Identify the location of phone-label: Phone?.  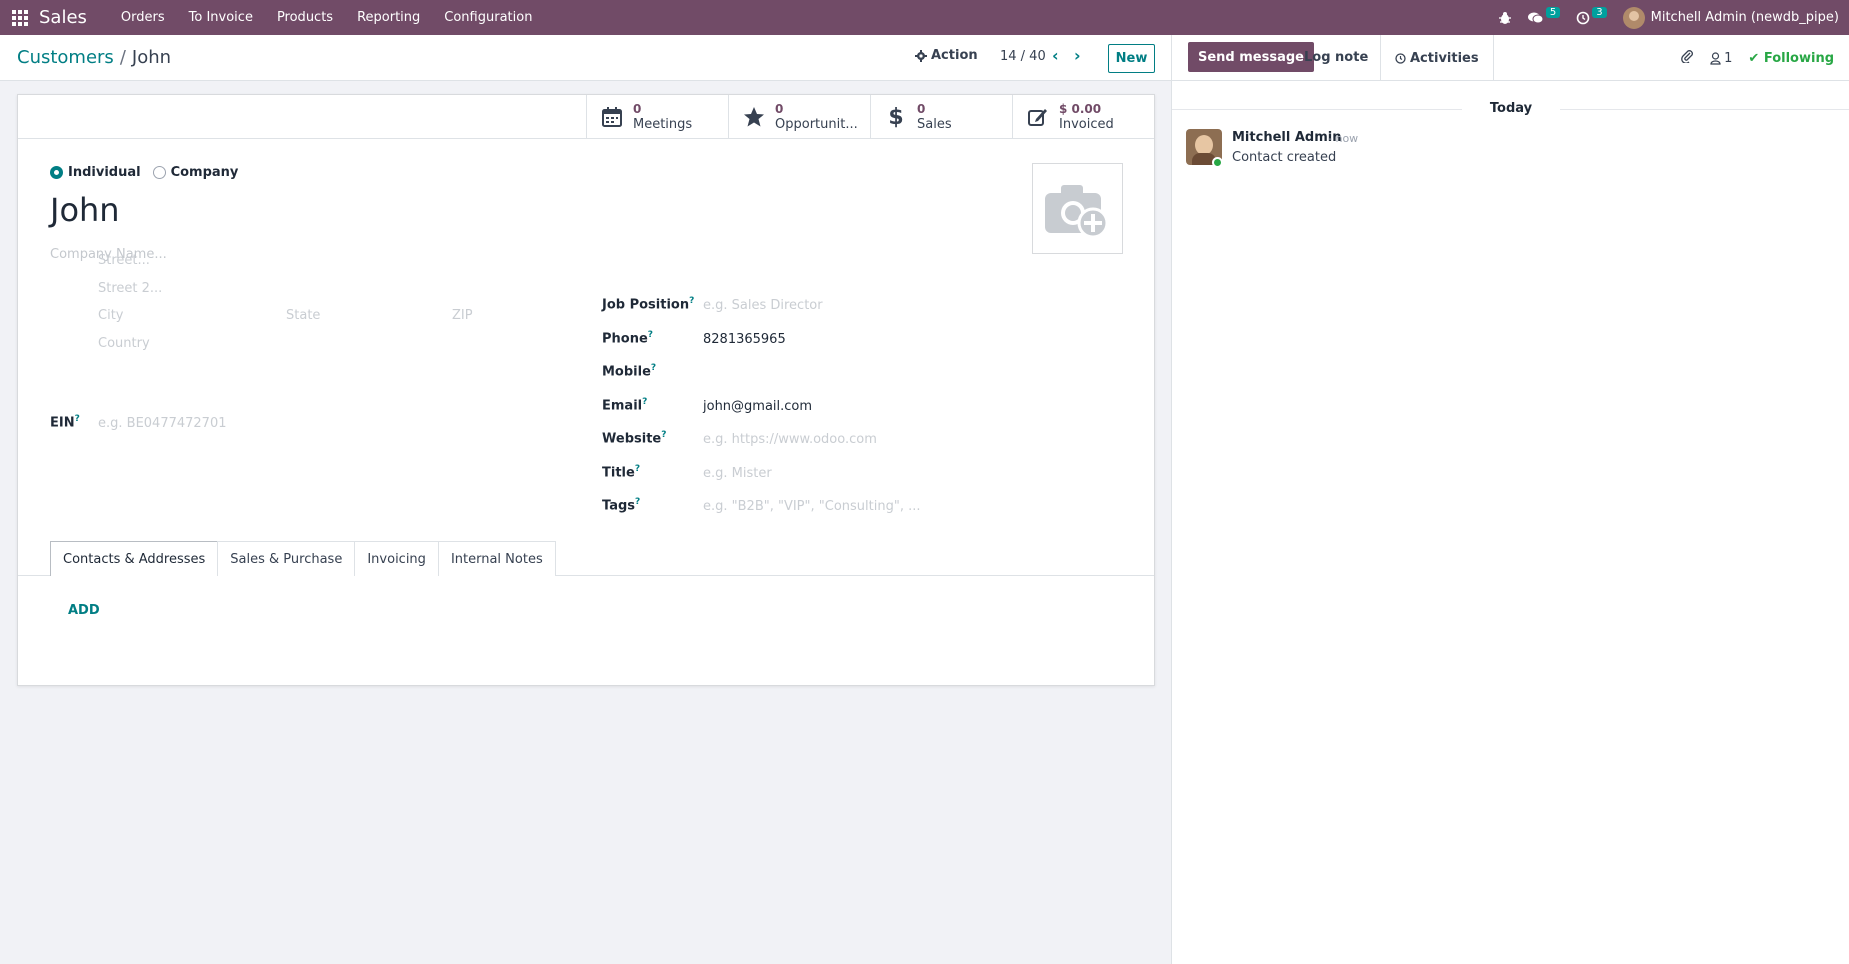
(628, 338).